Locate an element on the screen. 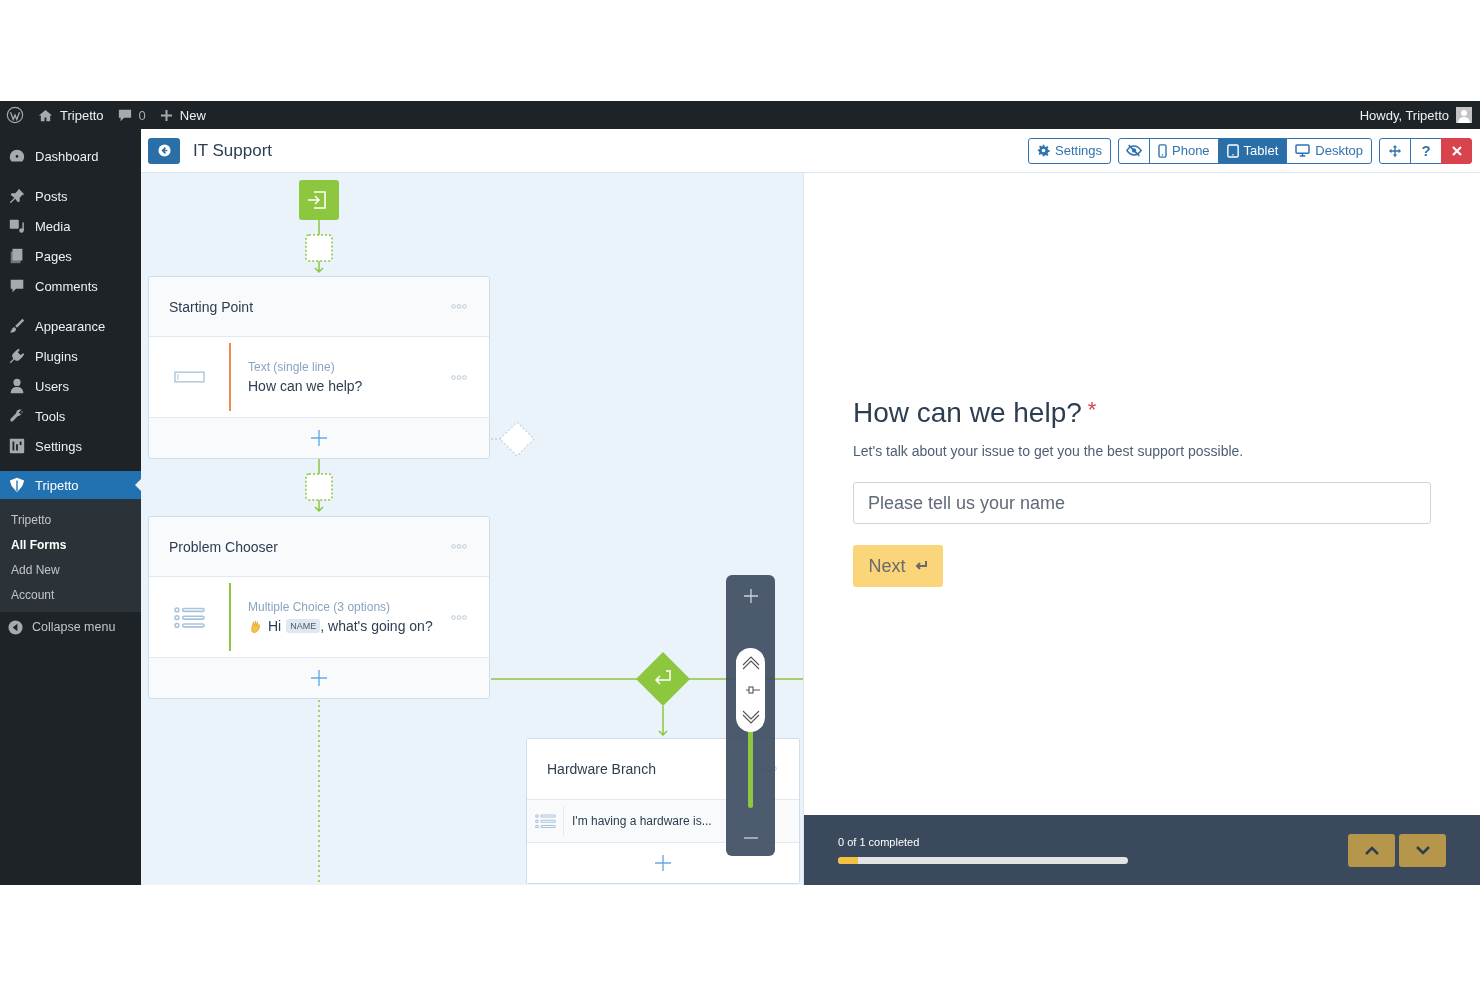  branch-node is located at coordinates (663, 679).